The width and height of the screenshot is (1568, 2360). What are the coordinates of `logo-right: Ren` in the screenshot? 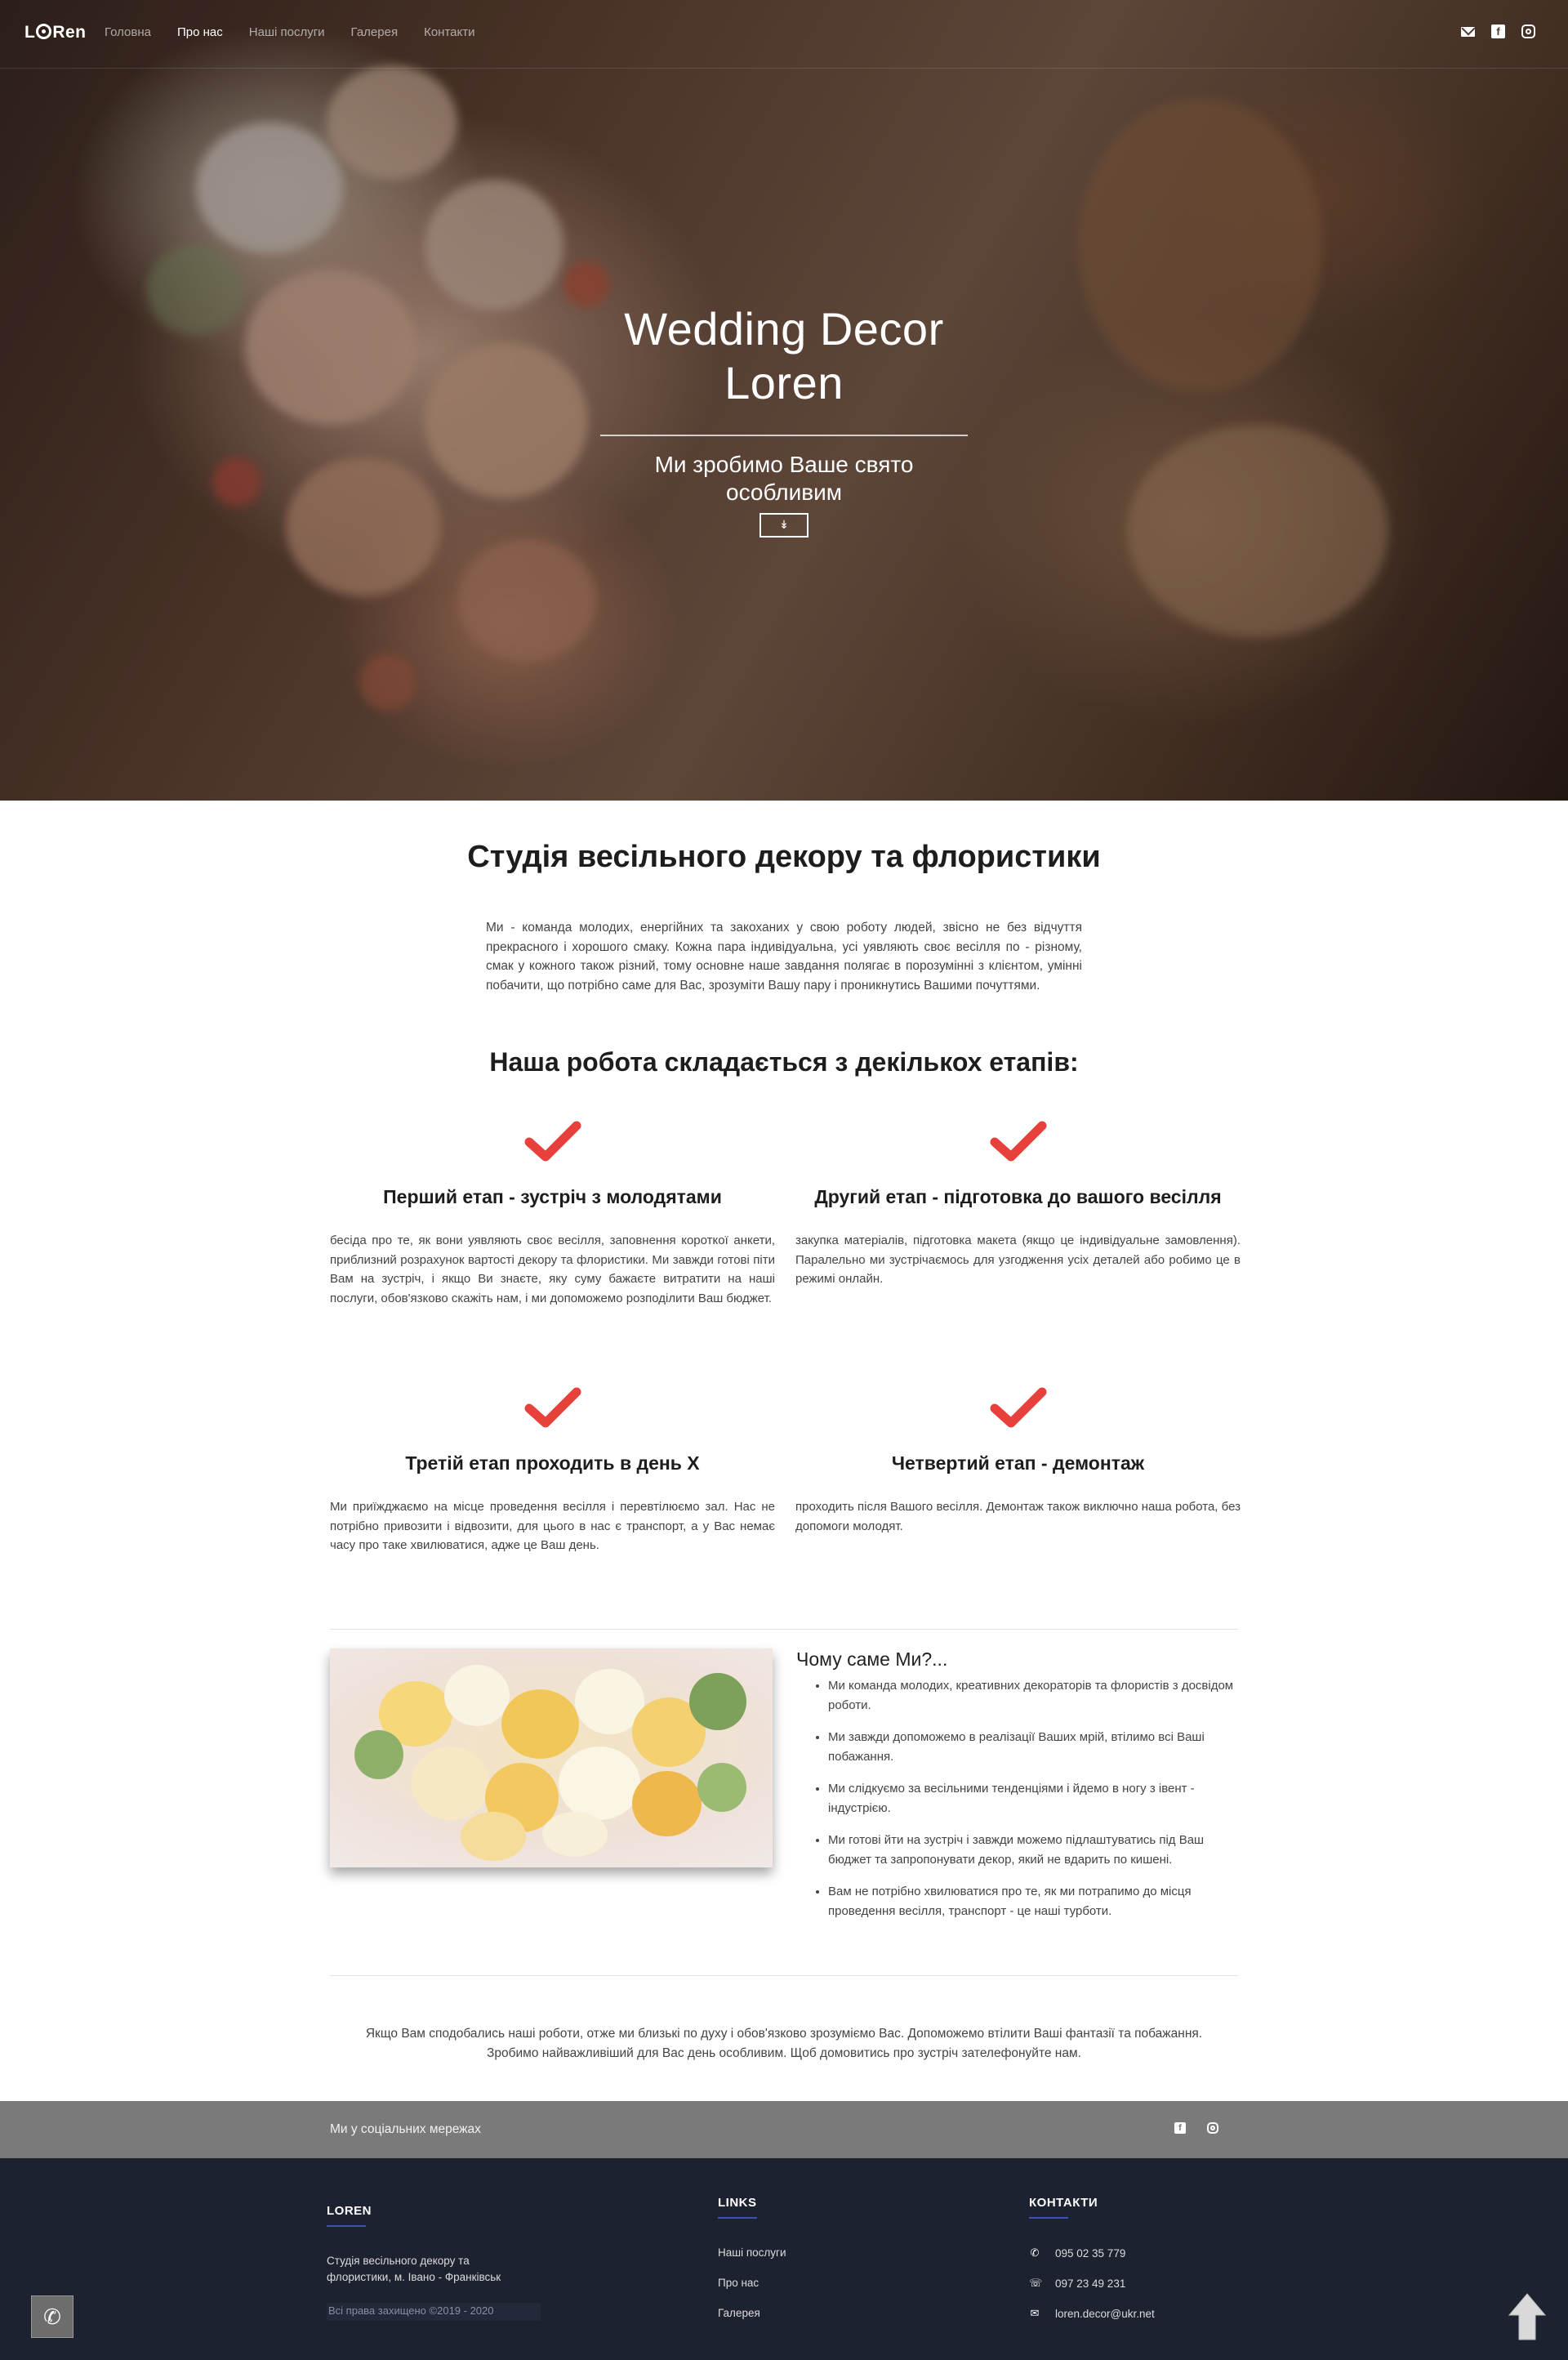 It's located at (69, 32).